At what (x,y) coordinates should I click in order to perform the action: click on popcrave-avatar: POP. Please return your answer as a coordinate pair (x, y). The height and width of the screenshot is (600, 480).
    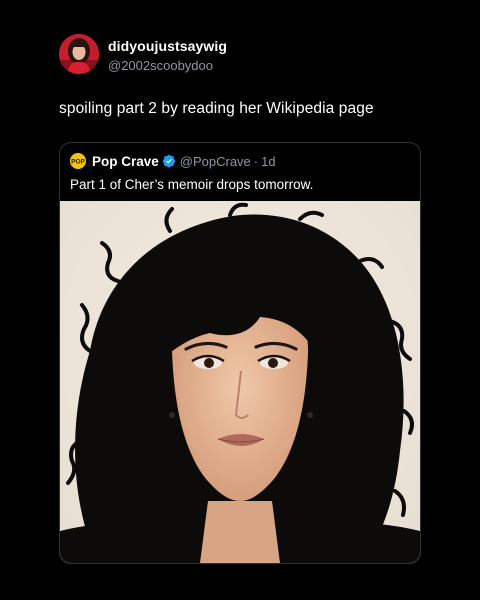
    Looking at the image, I should click on (78, 161).